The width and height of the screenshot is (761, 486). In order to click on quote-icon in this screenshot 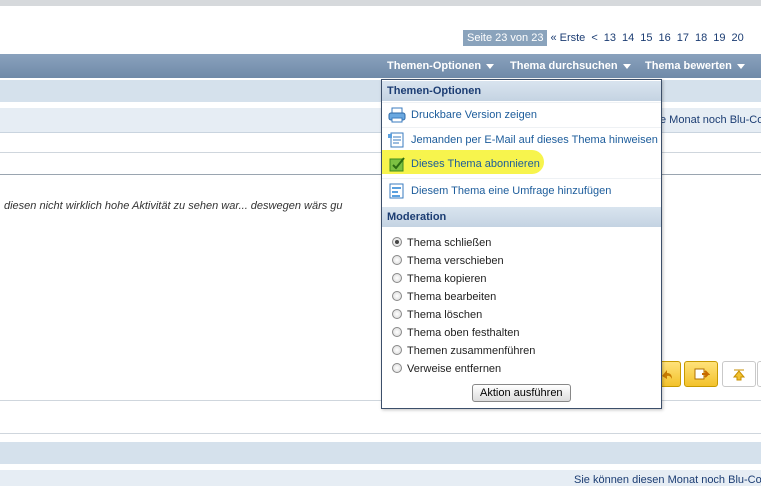, I will do `click(702, 374)`.